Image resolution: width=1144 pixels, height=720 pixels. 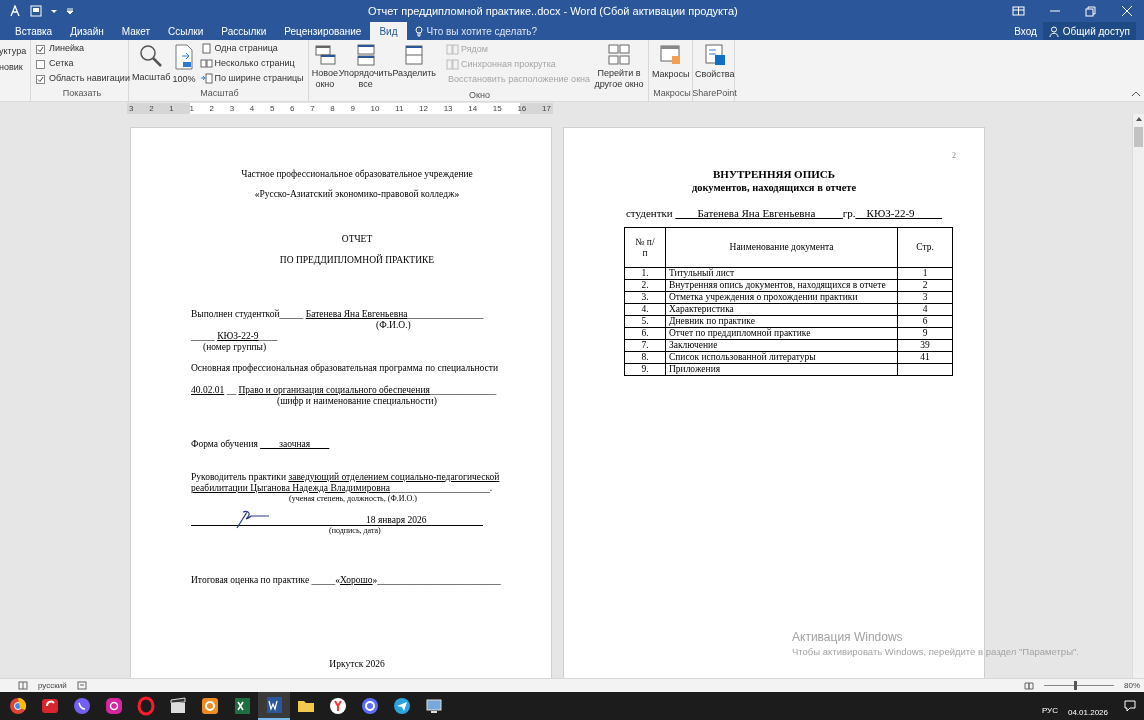 What do you see at coordinates (1087, 713) in the screenshot?
I see `clock-date: 04.01.2026` at bounding box center [1087, 713].